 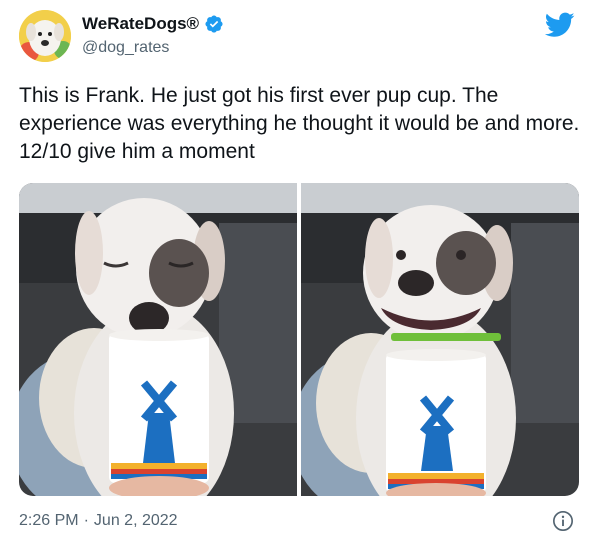 I want to click on timestamp: 2:26 PM · Jun 2, 2022, so click(x=98, y=521).